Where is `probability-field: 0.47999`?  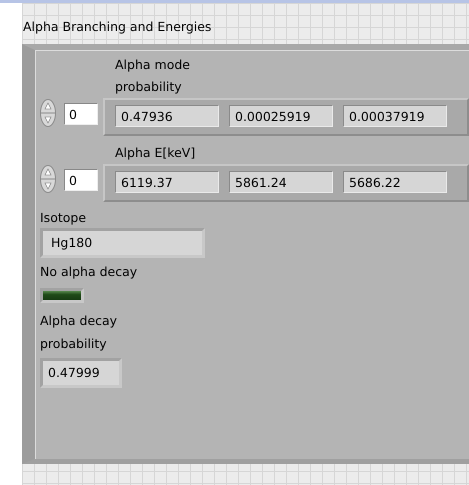 probability-field: 0.47999 is located at coordinates (81, 373).